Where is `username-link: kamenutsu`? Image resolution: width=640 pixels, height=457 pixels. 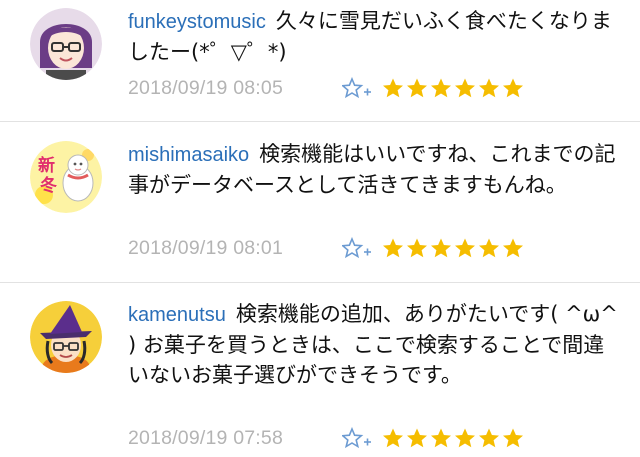
username-link: kamenutsu is located at coordinates (177, 315).